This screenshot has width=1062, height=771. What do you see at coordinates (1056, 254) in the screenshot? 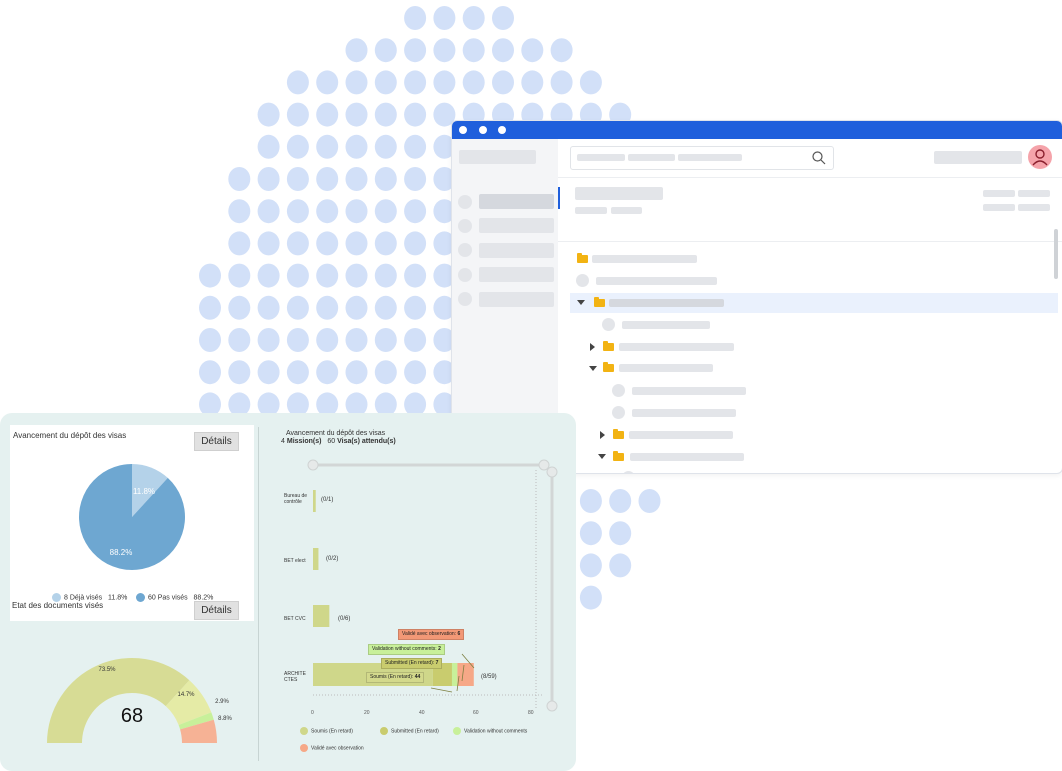
I see `scrollbar` at bounding box center [1056, 254].